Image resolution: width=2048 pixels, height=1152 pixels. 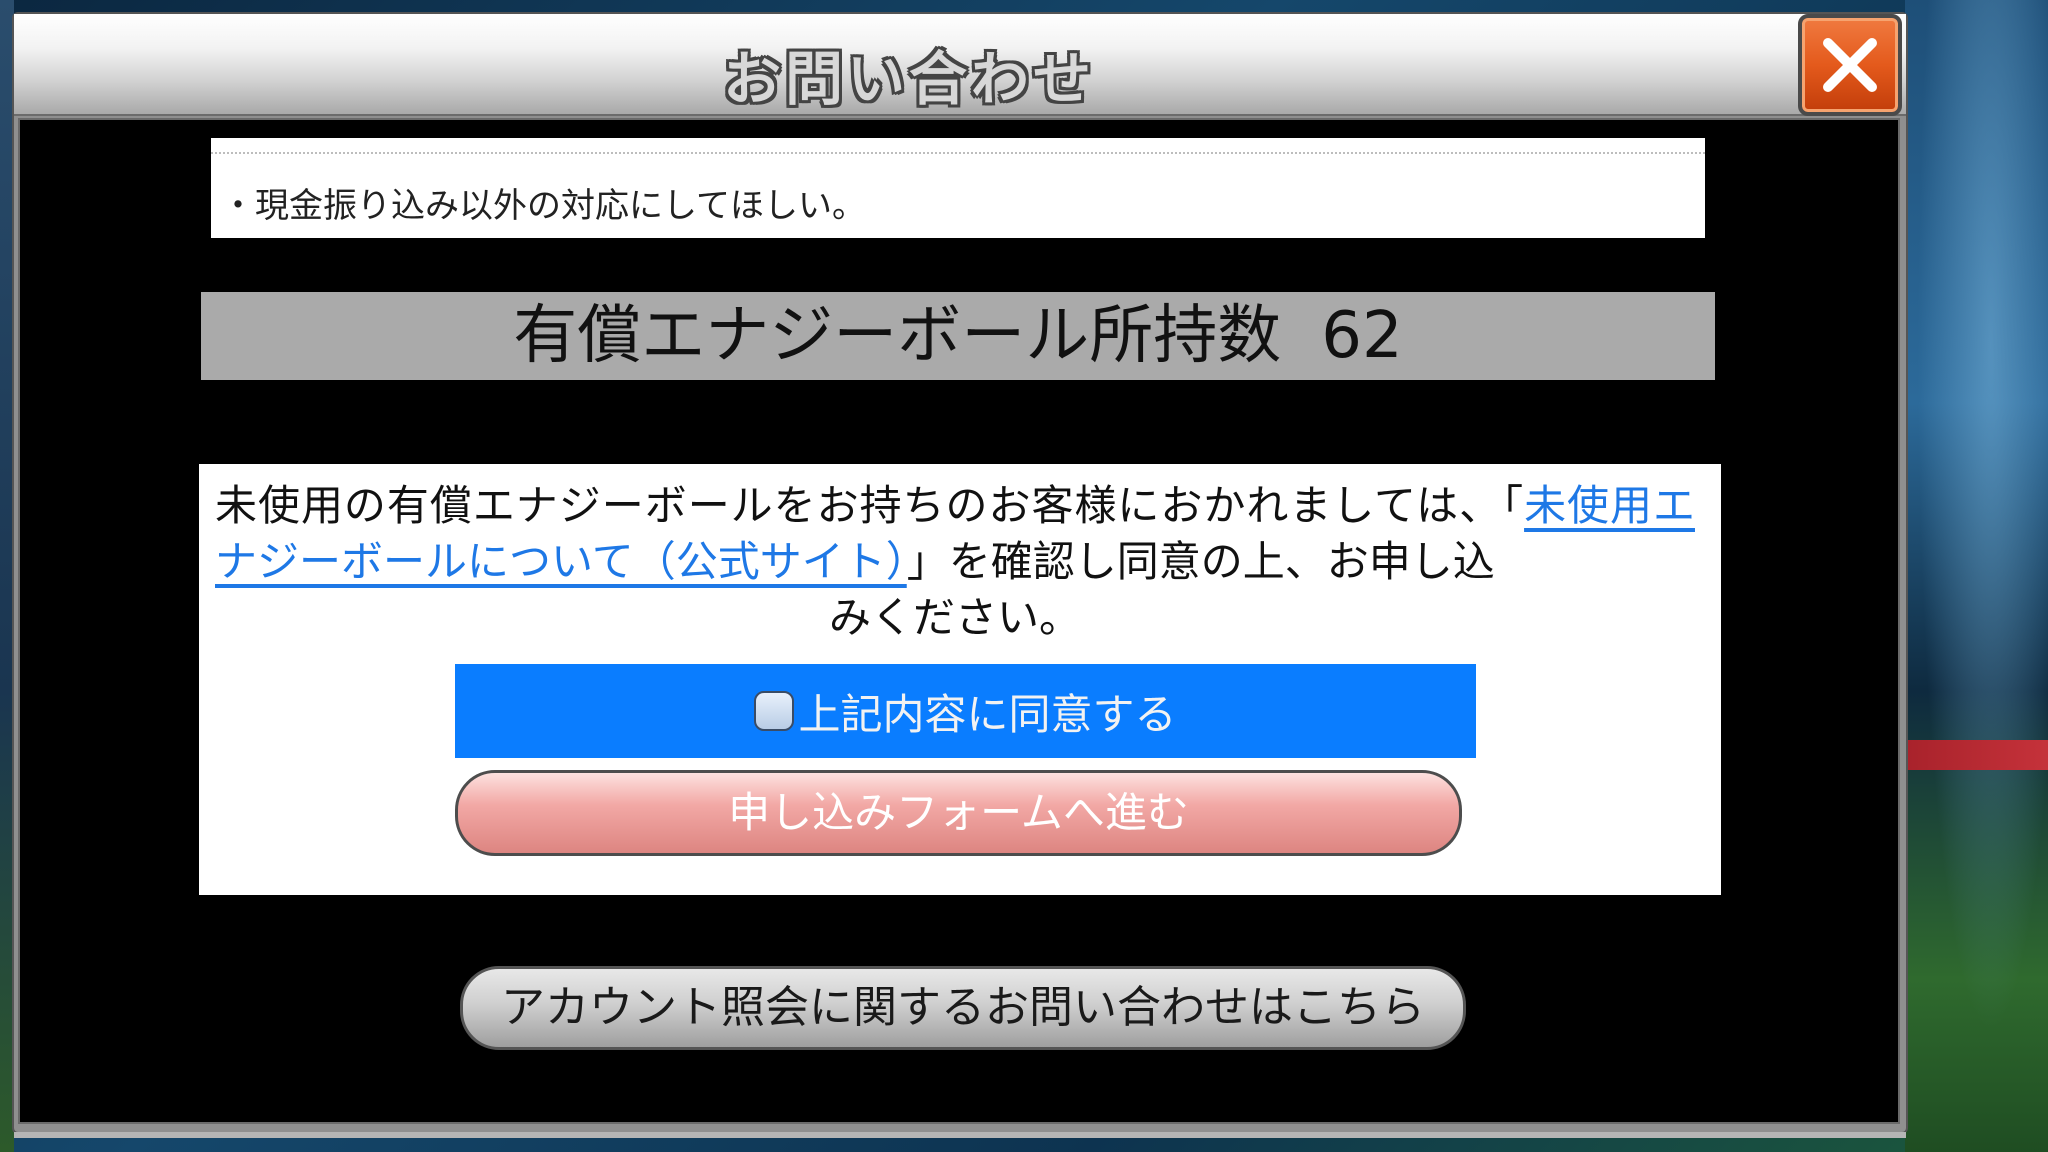 I want to click on energy-count-value: 62, so click(x=1362, y=336).